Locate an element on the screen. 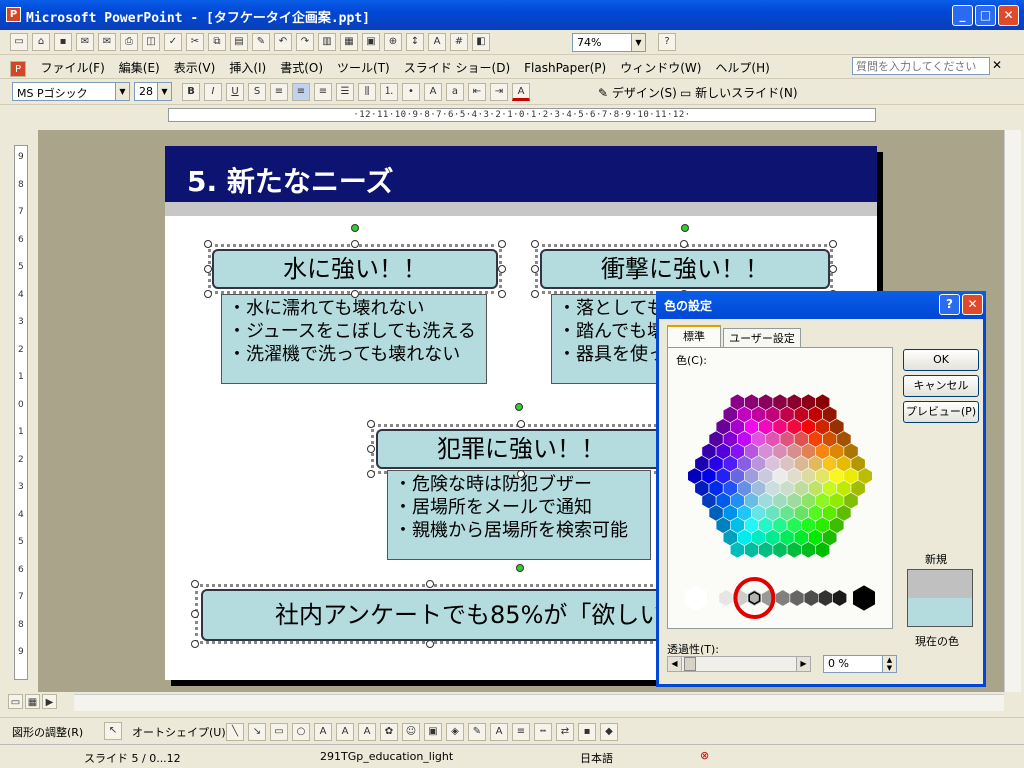 The height and width of the screenshot is (768, 1024). slide-title: 5. 新たなニーズ is located at coordinates (290, 180).